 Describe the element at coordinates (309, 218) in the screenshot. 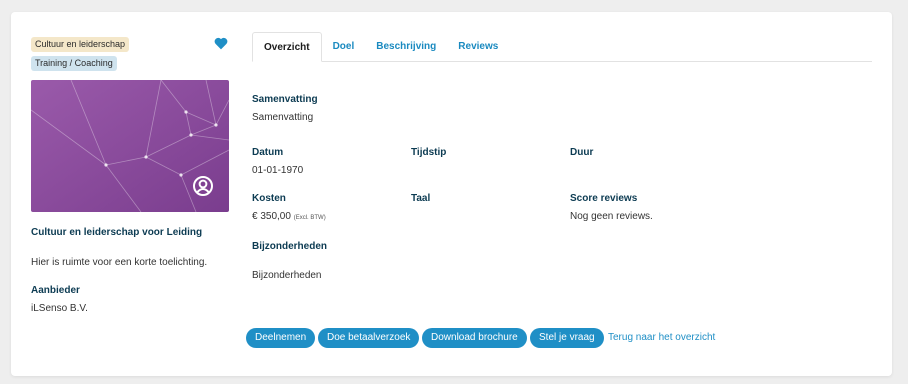

I see `cost-note: (Excl. BTW)` at that location.